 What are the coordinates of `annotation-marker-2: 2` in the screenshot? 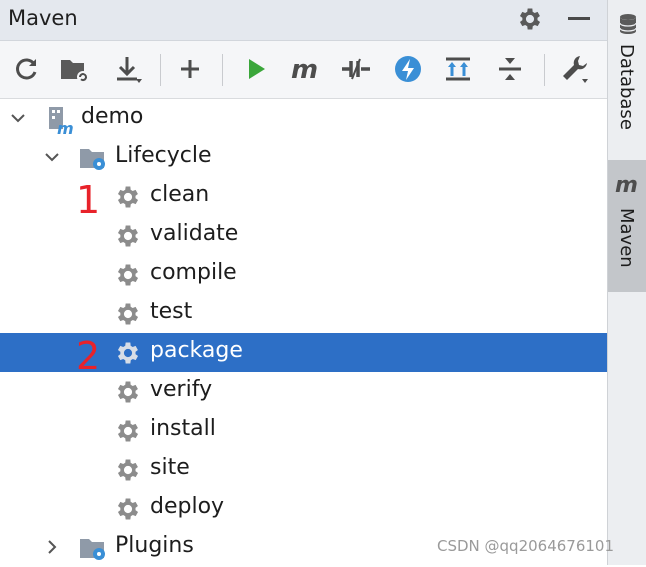 It's located at (88, 356).